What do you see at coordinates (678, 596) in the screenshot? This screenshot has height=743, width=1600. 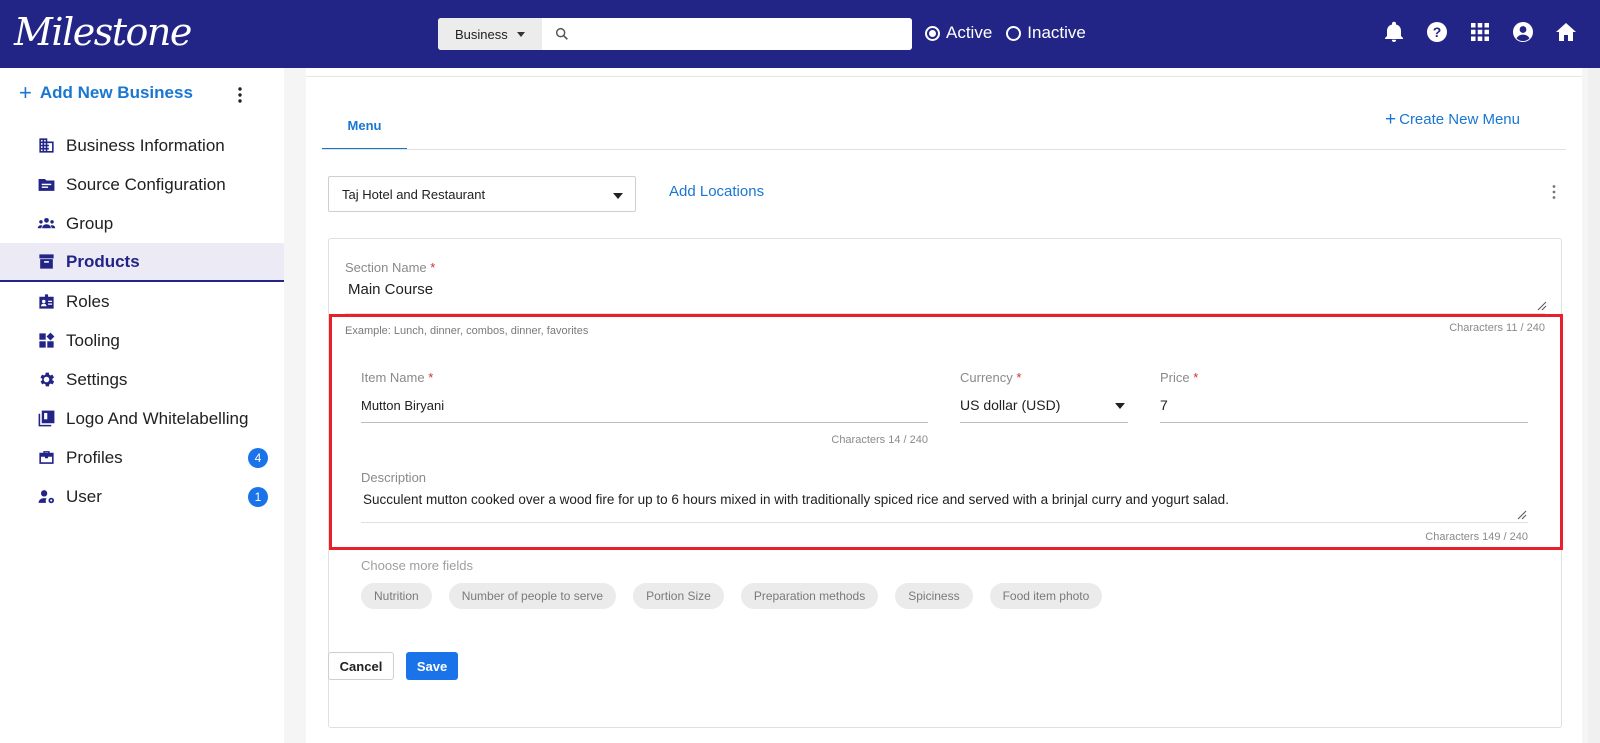 I see `chip-portion-size: Portion Size` at bounding box center [678, 596].